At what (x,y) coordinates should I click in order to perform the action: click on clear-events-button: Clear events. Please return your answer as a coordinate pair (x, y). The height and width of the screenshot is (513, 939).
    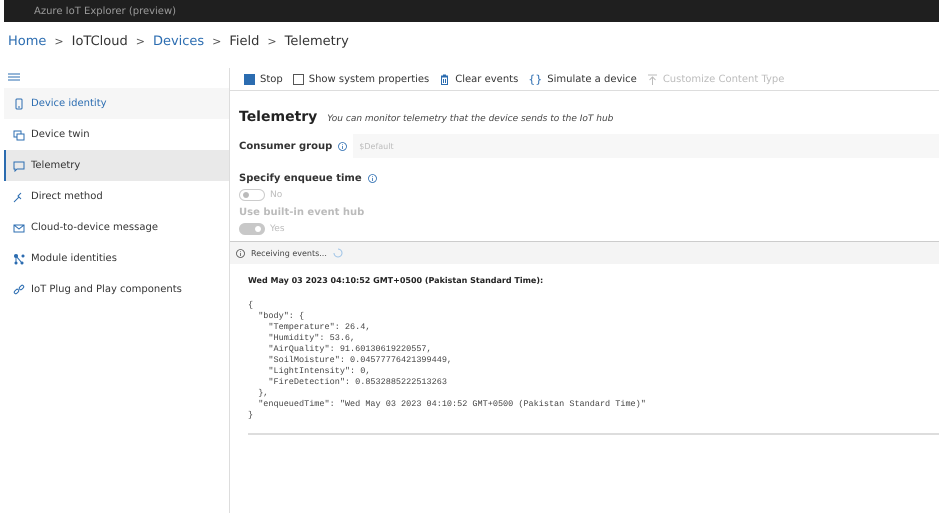
    Looking at the image, I should click on (478, 79).